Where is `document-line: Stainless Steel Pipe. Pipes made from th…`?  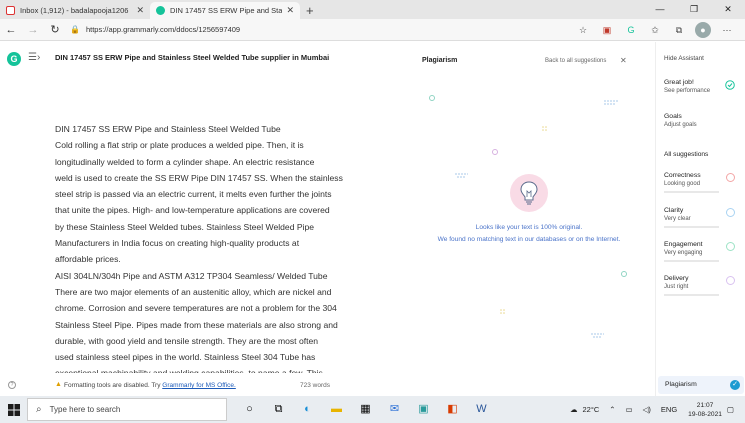
document-line: Stainless Steel Pipe. Pipes made from th… is located at coordinates (207, 325).